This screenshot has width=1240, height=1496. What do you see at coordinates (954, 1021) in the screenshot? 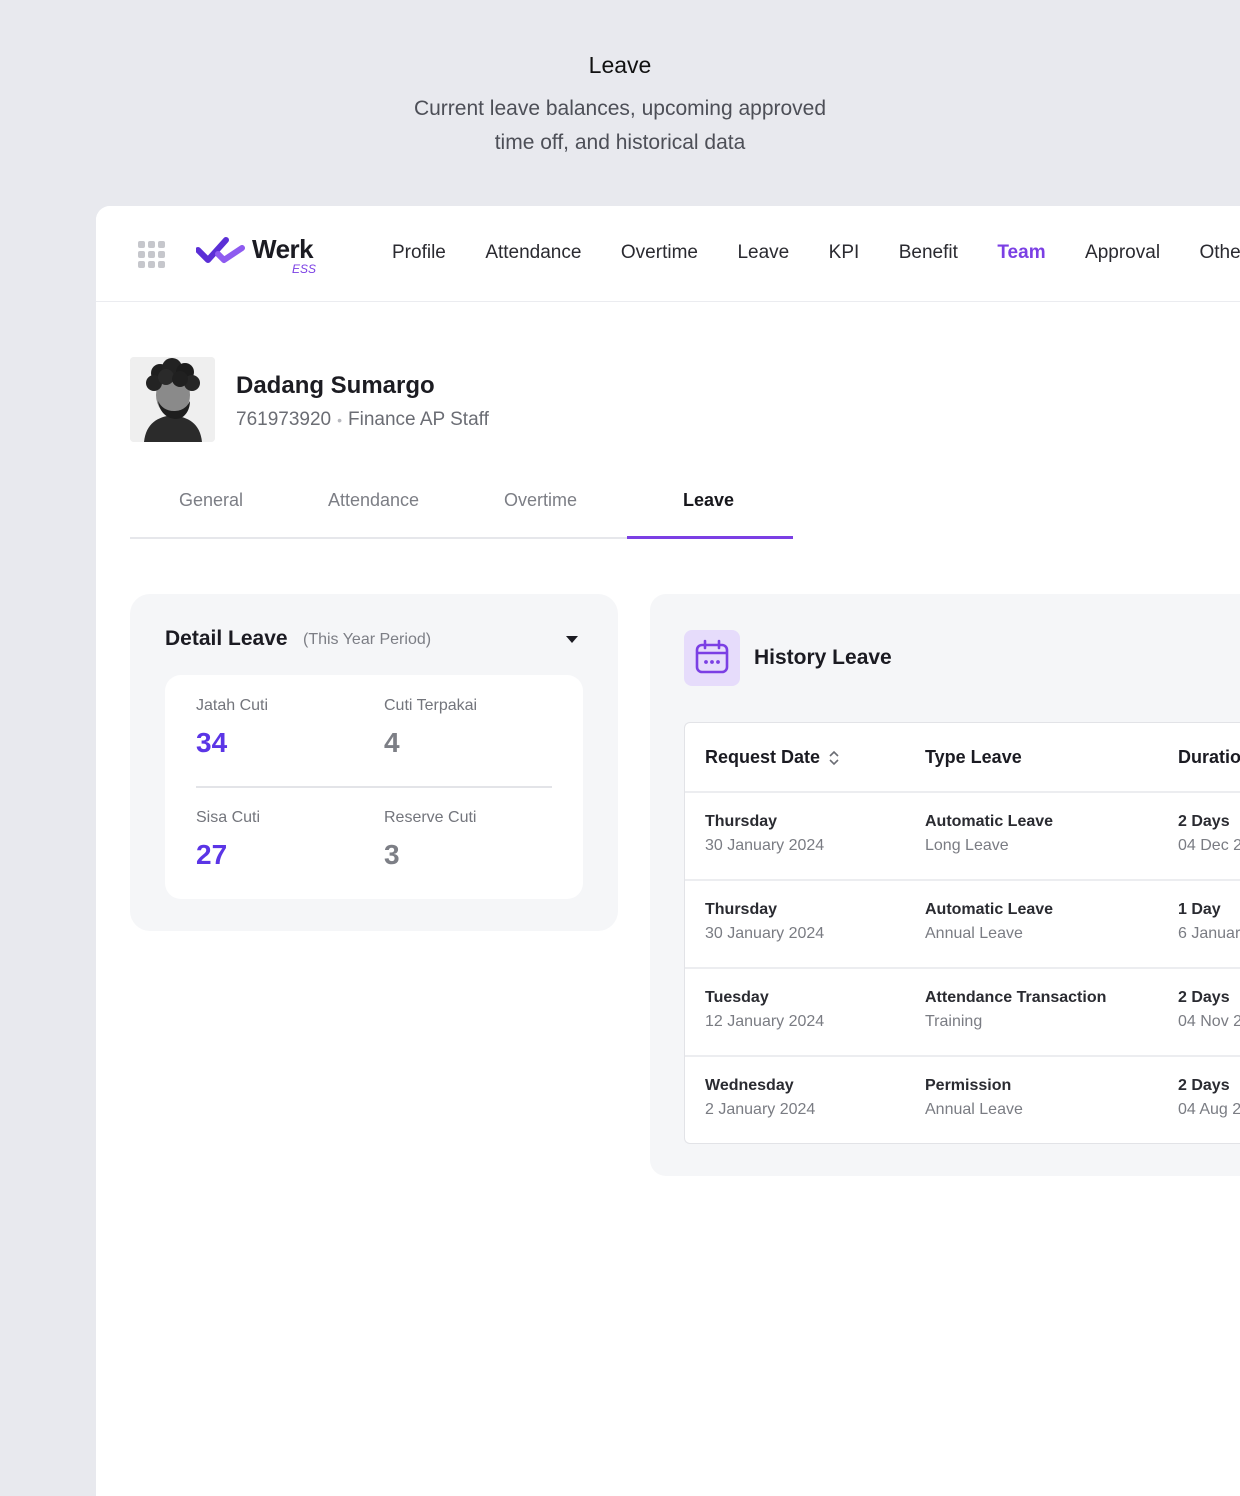
I see `leave-subtype: Training` at bounding box center [954, 1021].